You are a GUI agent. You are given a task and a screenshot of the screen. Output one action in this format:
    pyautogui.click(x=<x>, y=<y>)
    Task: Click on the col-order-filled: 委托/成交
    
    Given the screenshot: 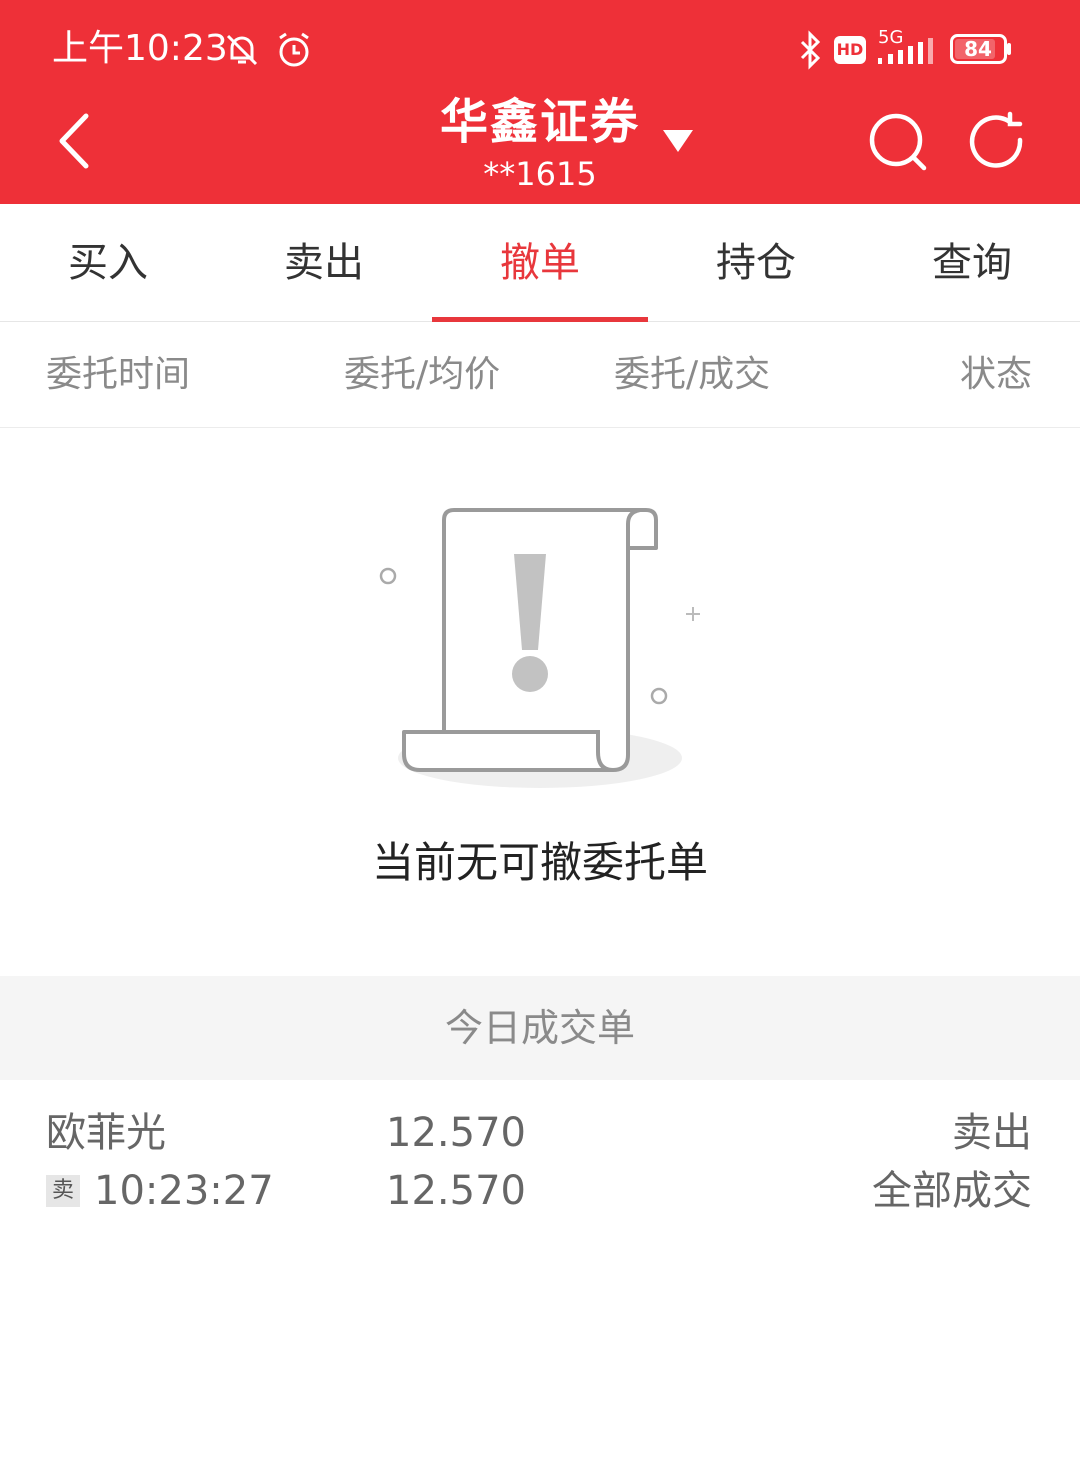 What is the action you would take?
    pyautogui.click(x=692, y=374)
    